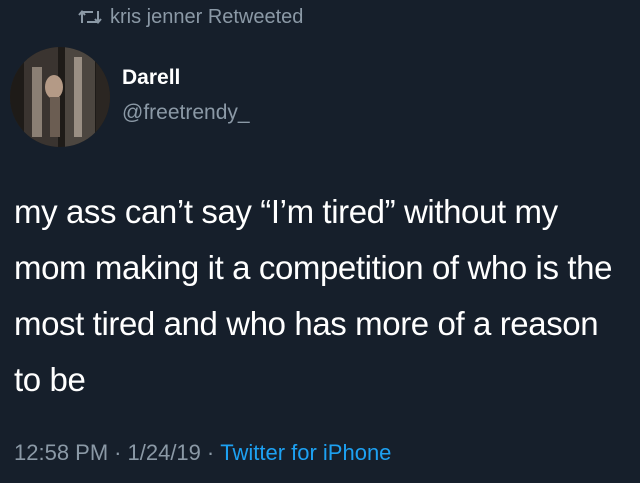 This screenshot has width=640, height=483. Describe the element at coordinates (164, 452) in the screenshot. I see `tweet-date: 1/24/19` at that location.